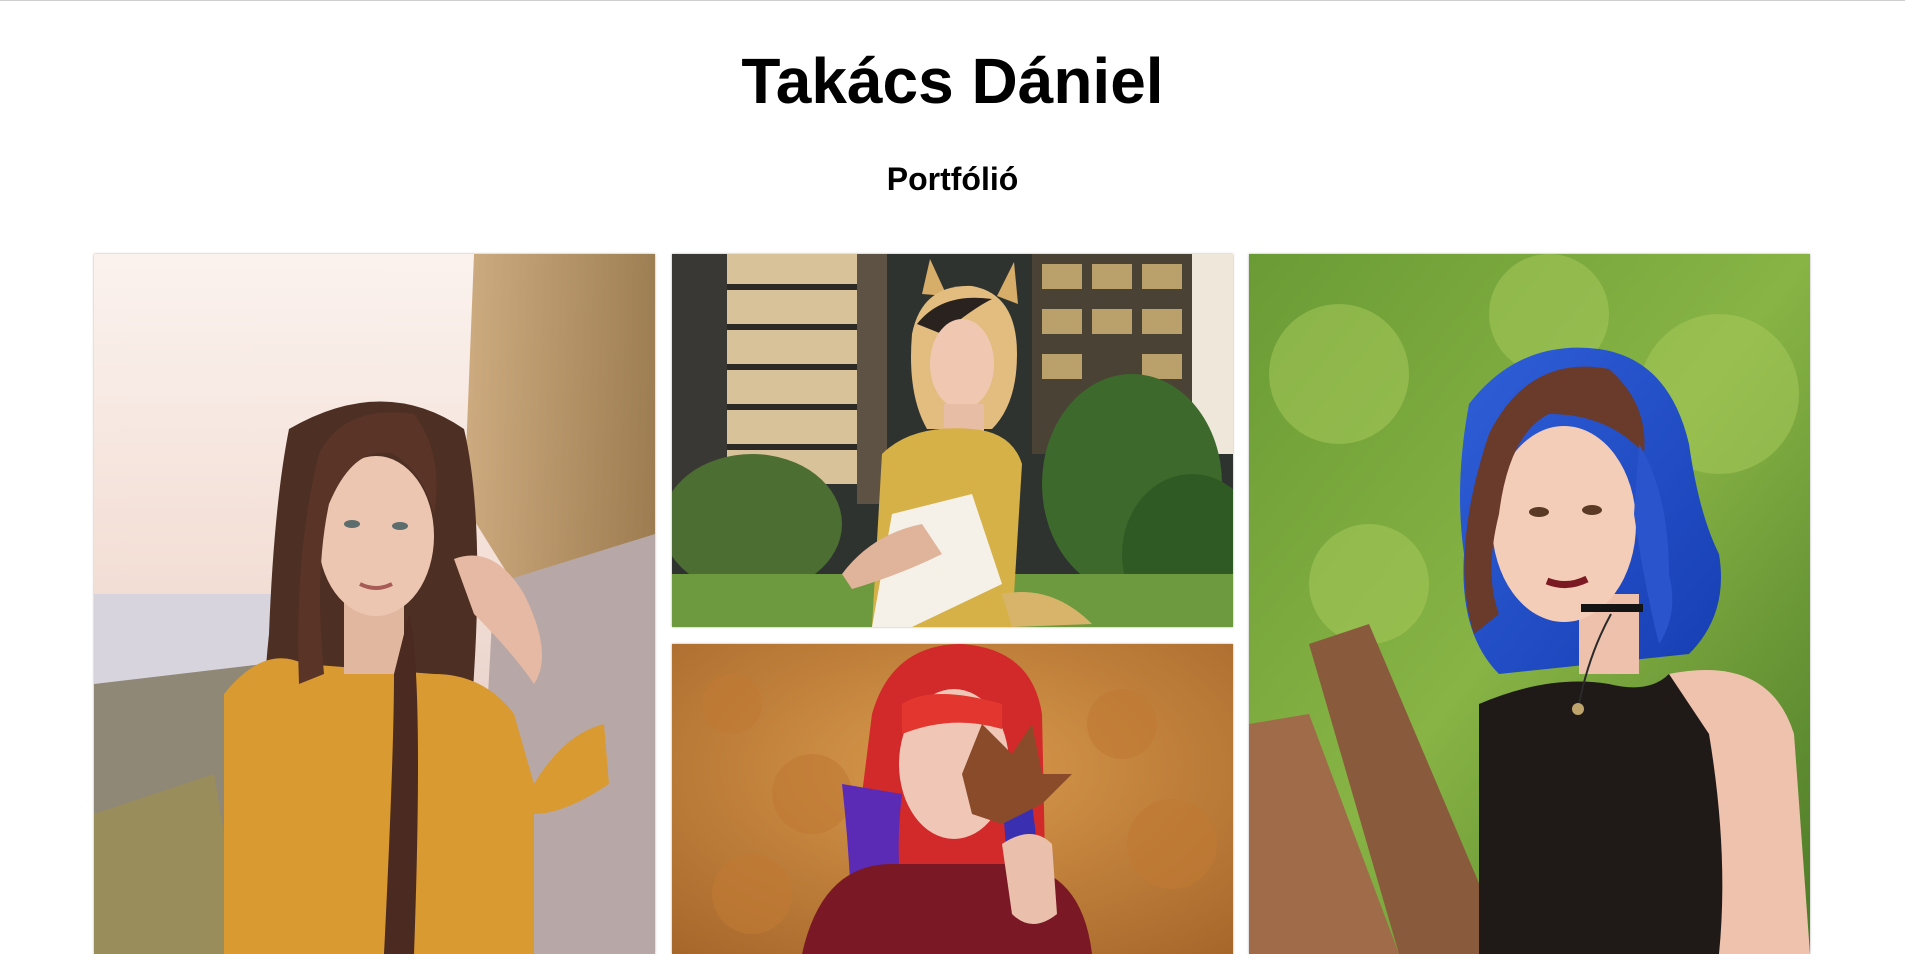 The width and height of the screenshot is (1905, 954). What do you see at coordinates (952, 179) in the screenshot?
I see `page-subtitle: Portfólió` at bounding box center [952, 179].